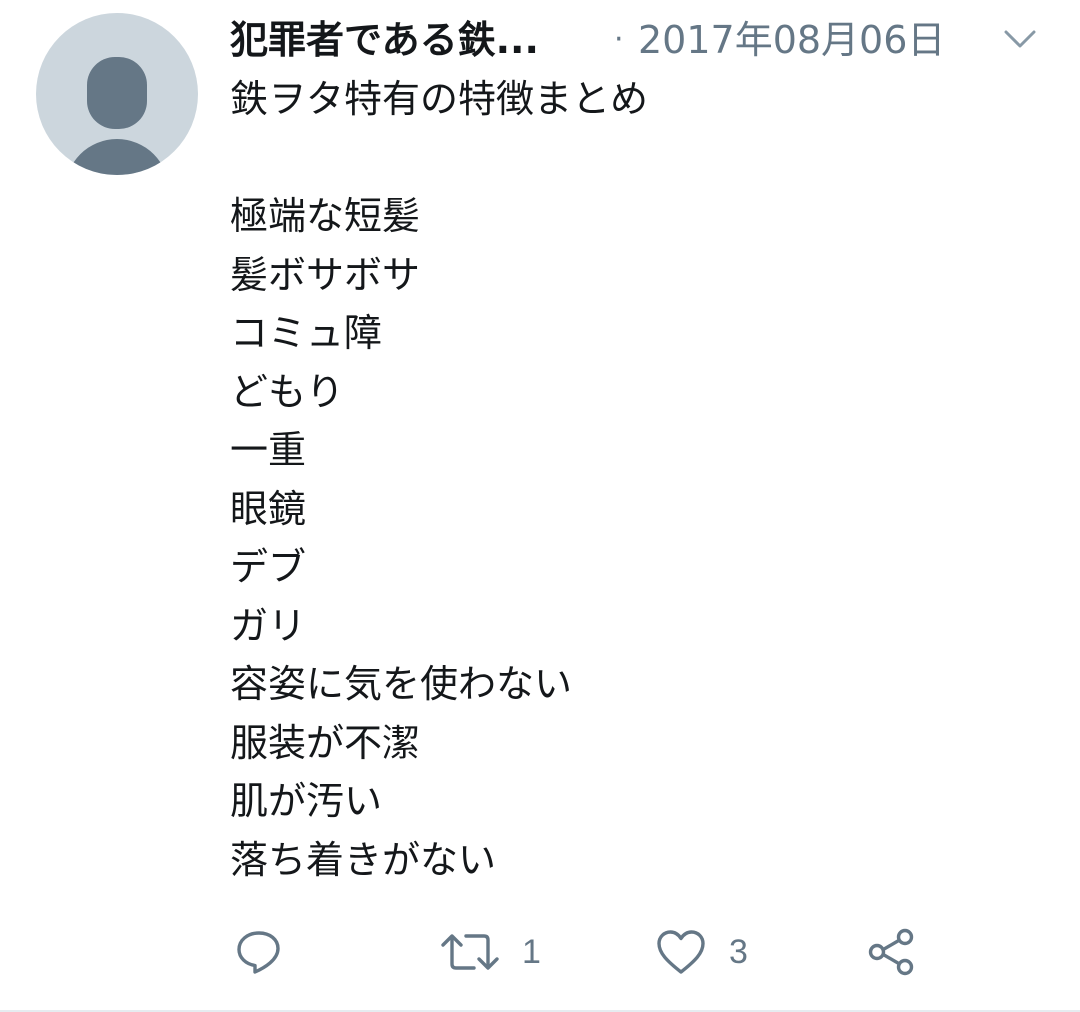  I want to click on tweet-text-line: 落ち着きがない, so click(363, 859).